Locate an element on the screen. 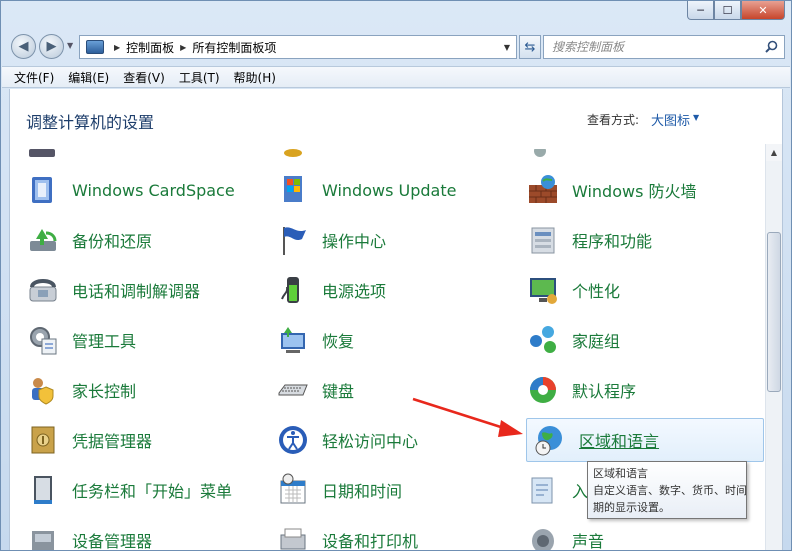 This screenshot has width=792, height=551. tooltip-title: 区域和语言 is located at coordinates (620, 473).